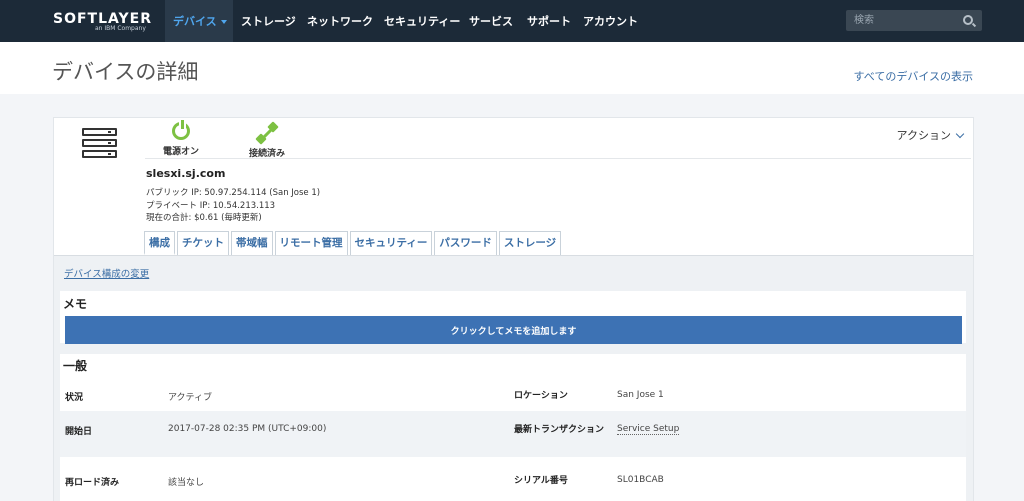 This screenshot has height=501, width=1024. I want to click on public-ip: パブリック IP: 50.97.254.114 (San Jose 1), so click(233, 193).